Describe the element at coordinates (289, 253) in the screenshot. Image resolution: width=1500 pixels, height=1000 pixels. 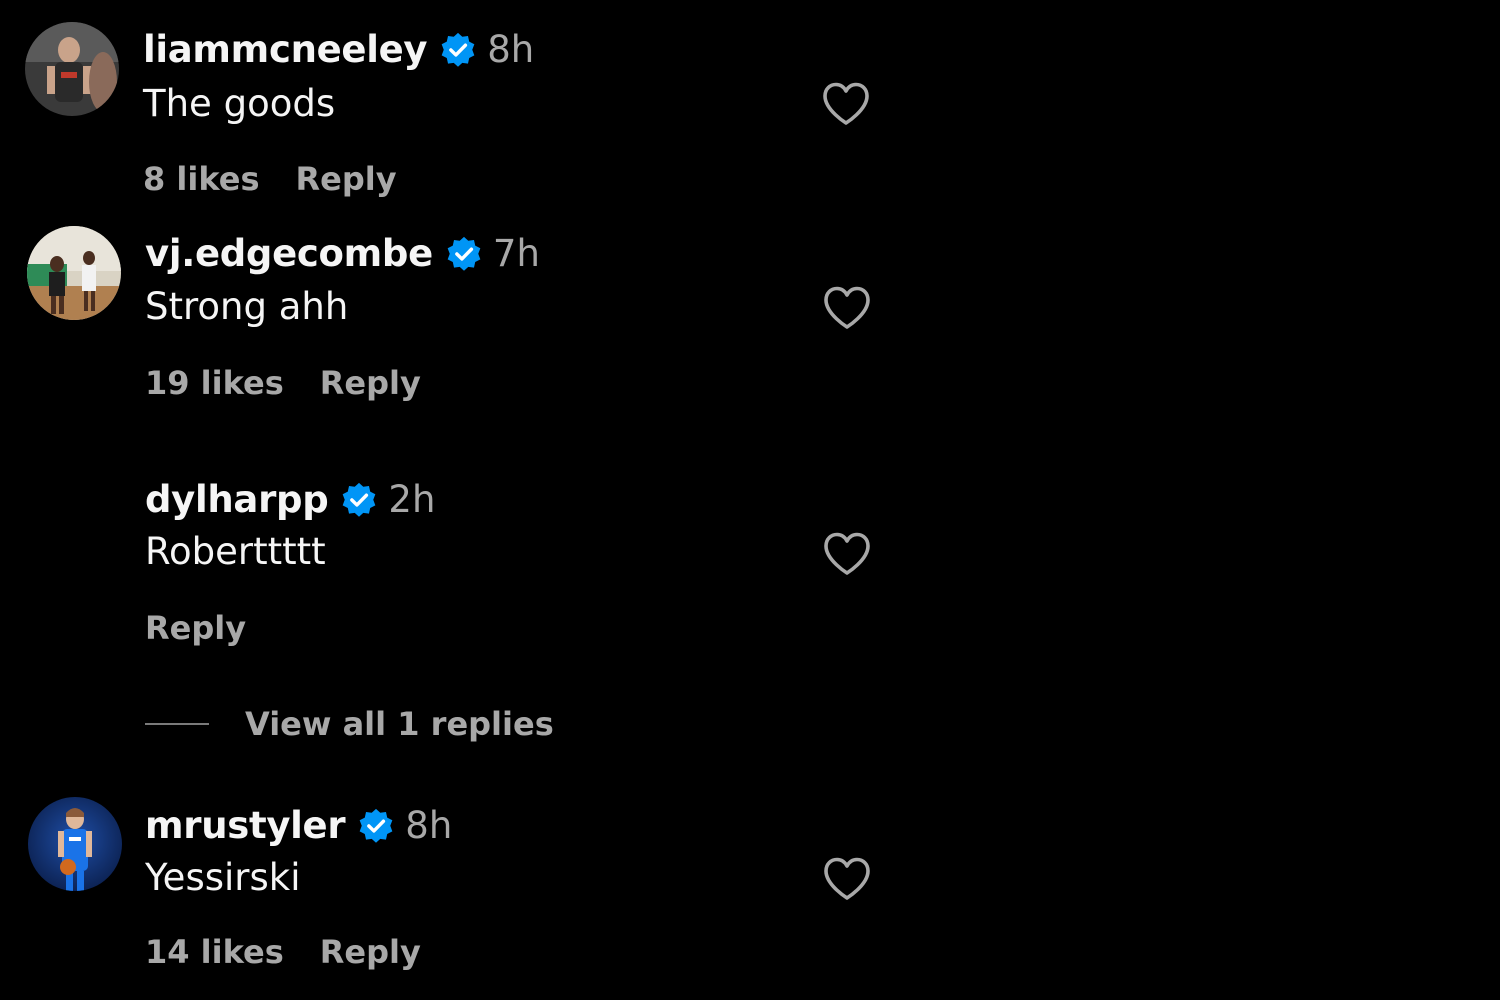
I see `username: vj.edgecombe` at that location.